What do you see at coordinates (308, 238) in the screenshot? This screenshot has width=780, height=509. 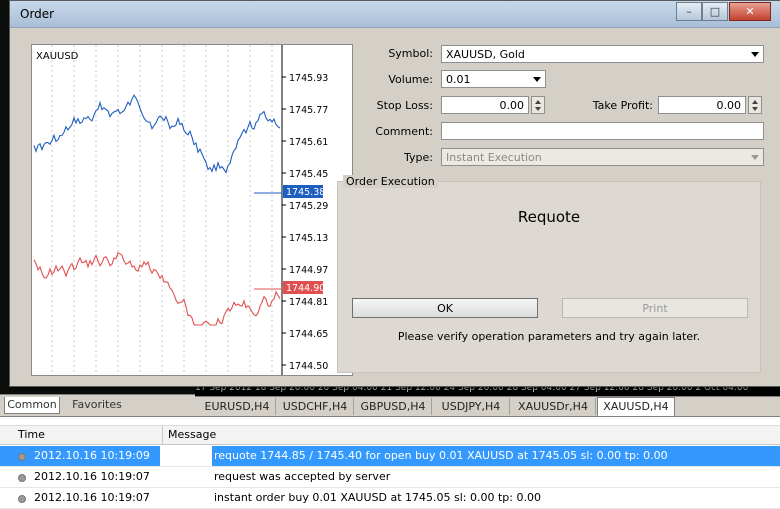 I see `price-tick-label: 1745.13` at bounding box center [308, 238].